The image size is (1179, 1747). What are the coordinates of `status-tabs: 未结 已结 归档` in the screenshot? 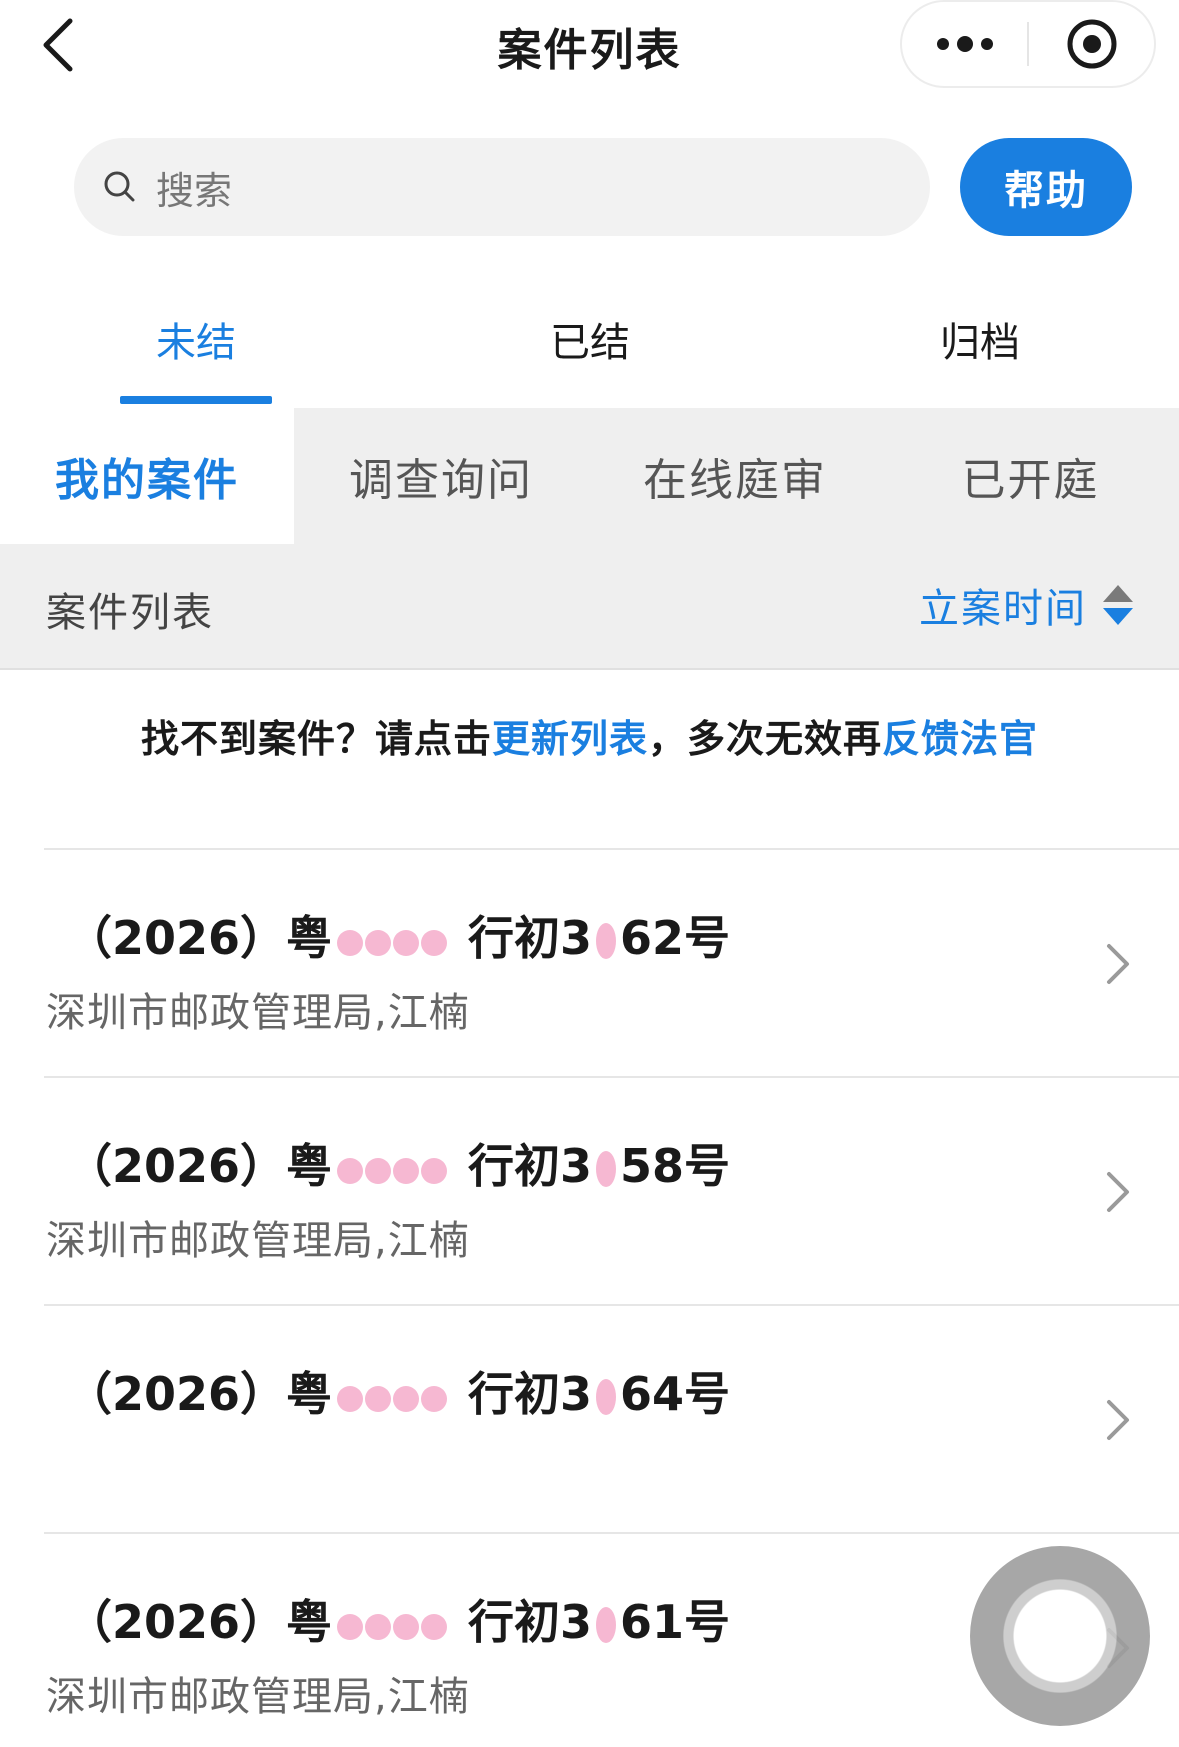 It's located at (589, 349).